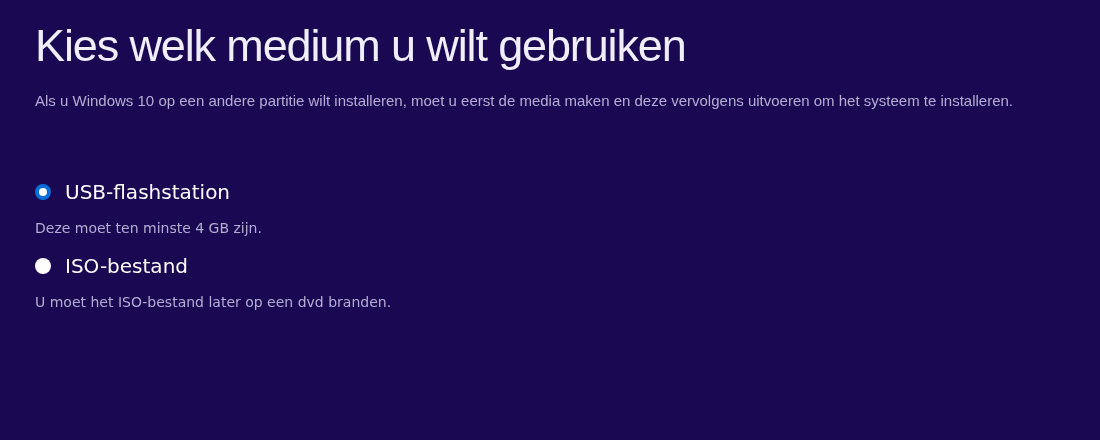 Image resolution: width=1100 pixels, height=440 pixels. What do you see at coordinates (214, 302) in the screenshot?
I see `option-hint: U moet het ISO-bestand later op een dvd branden.` at bounding box center [214, 302].